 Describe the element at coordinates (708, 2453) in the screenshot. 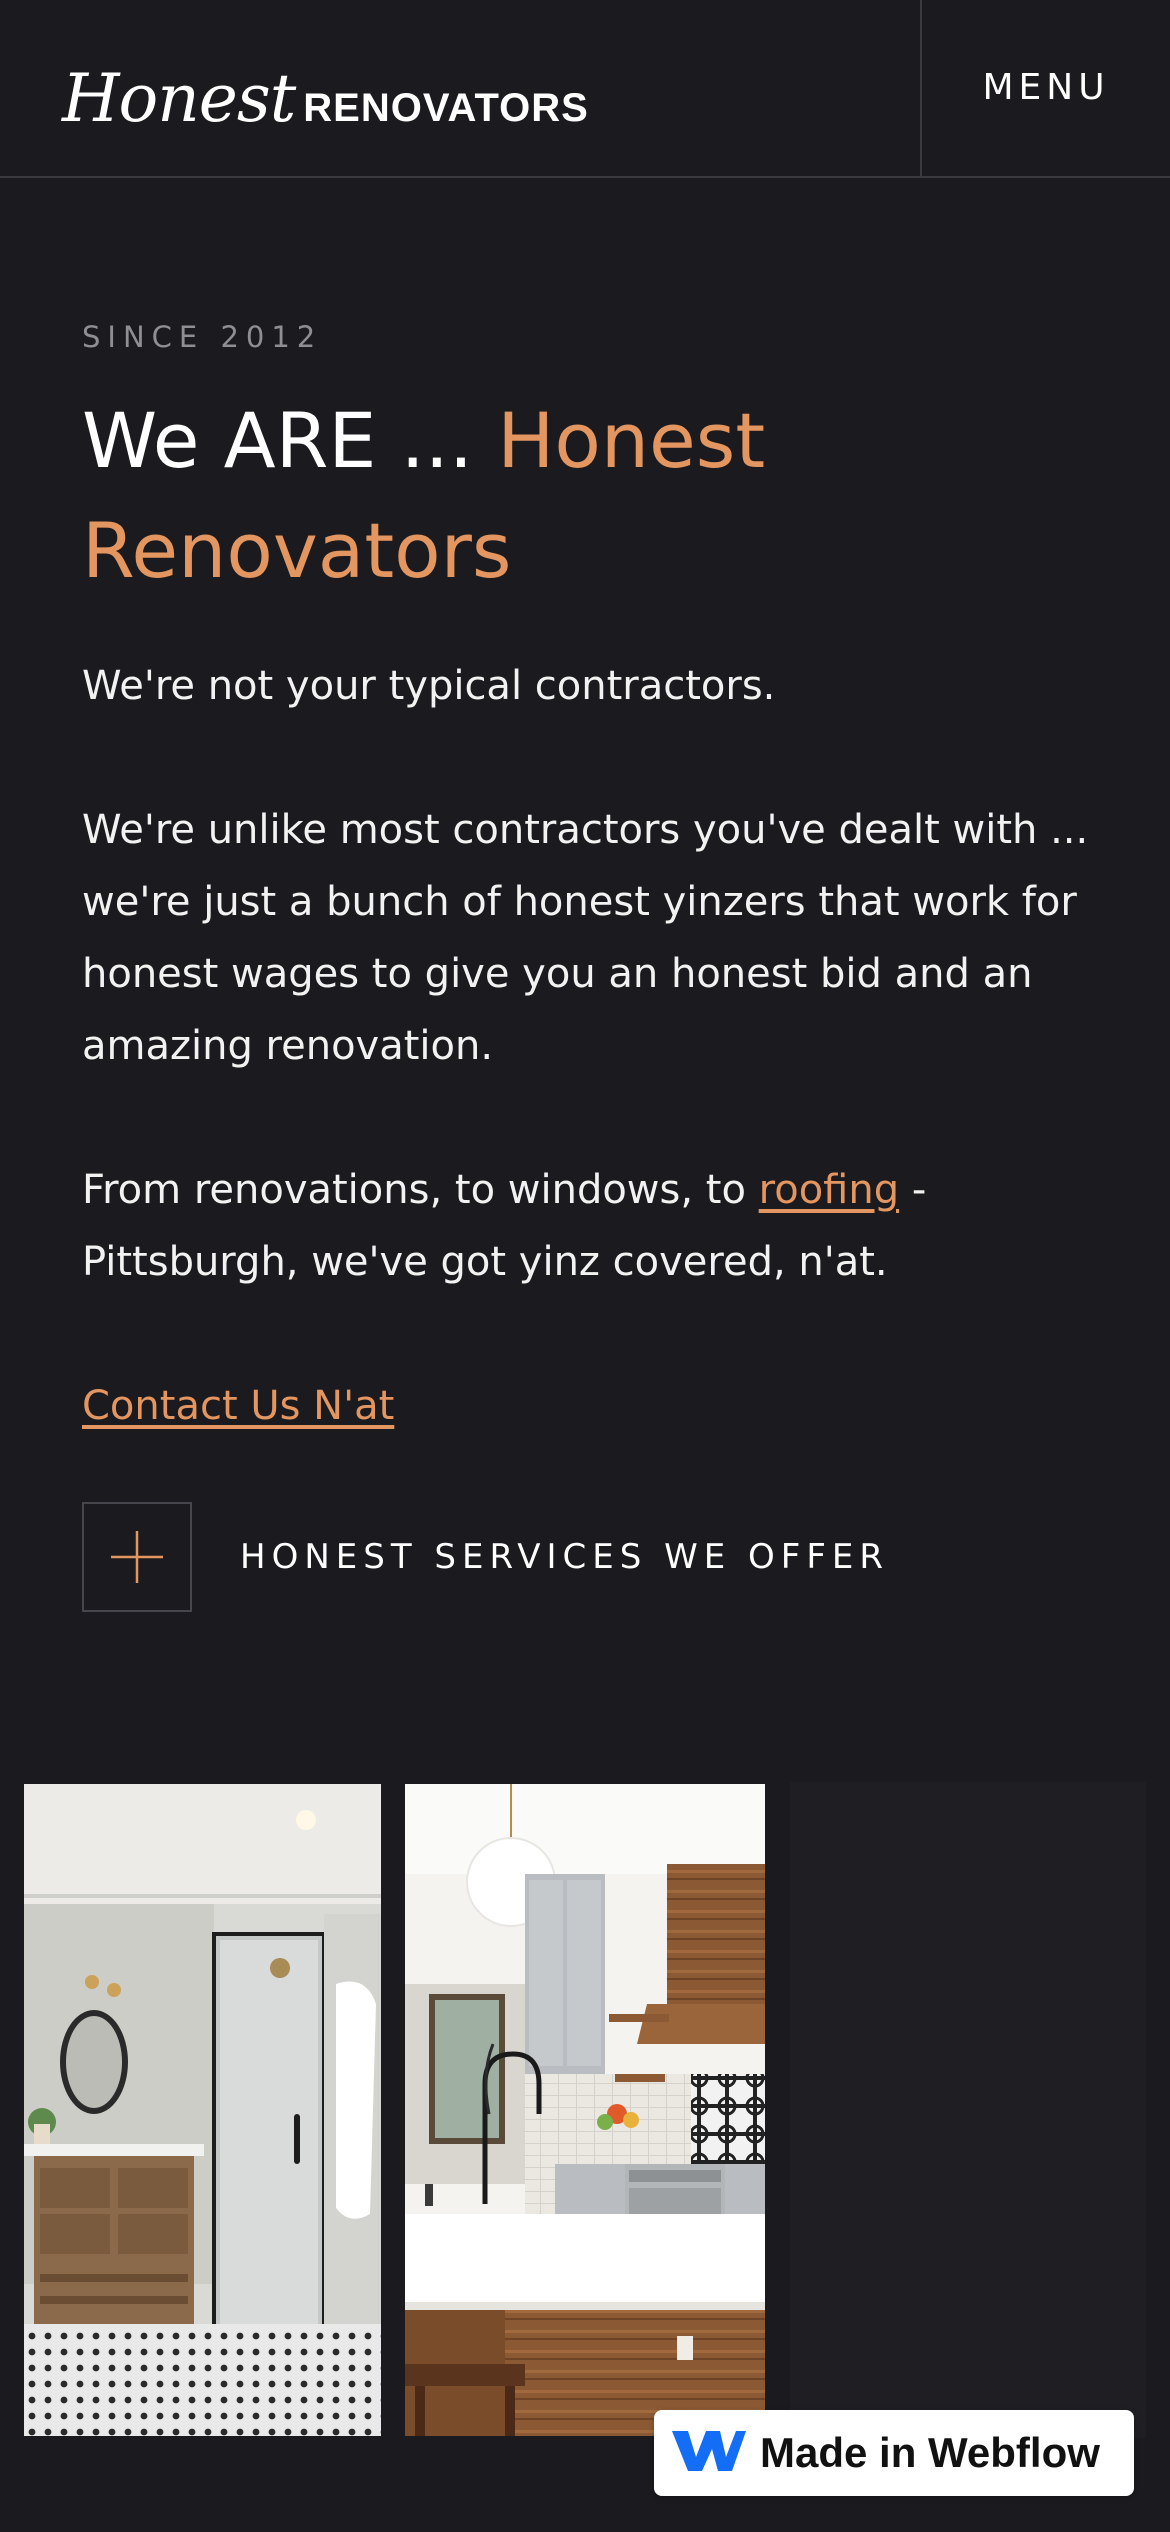

I see `webflow-logo-icon` at that location.